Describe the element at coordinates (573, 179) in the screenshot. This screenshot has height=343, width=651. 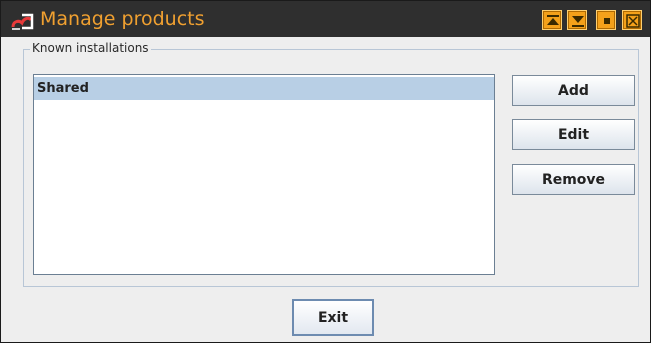
I see `remove-button: Remove` at that location.